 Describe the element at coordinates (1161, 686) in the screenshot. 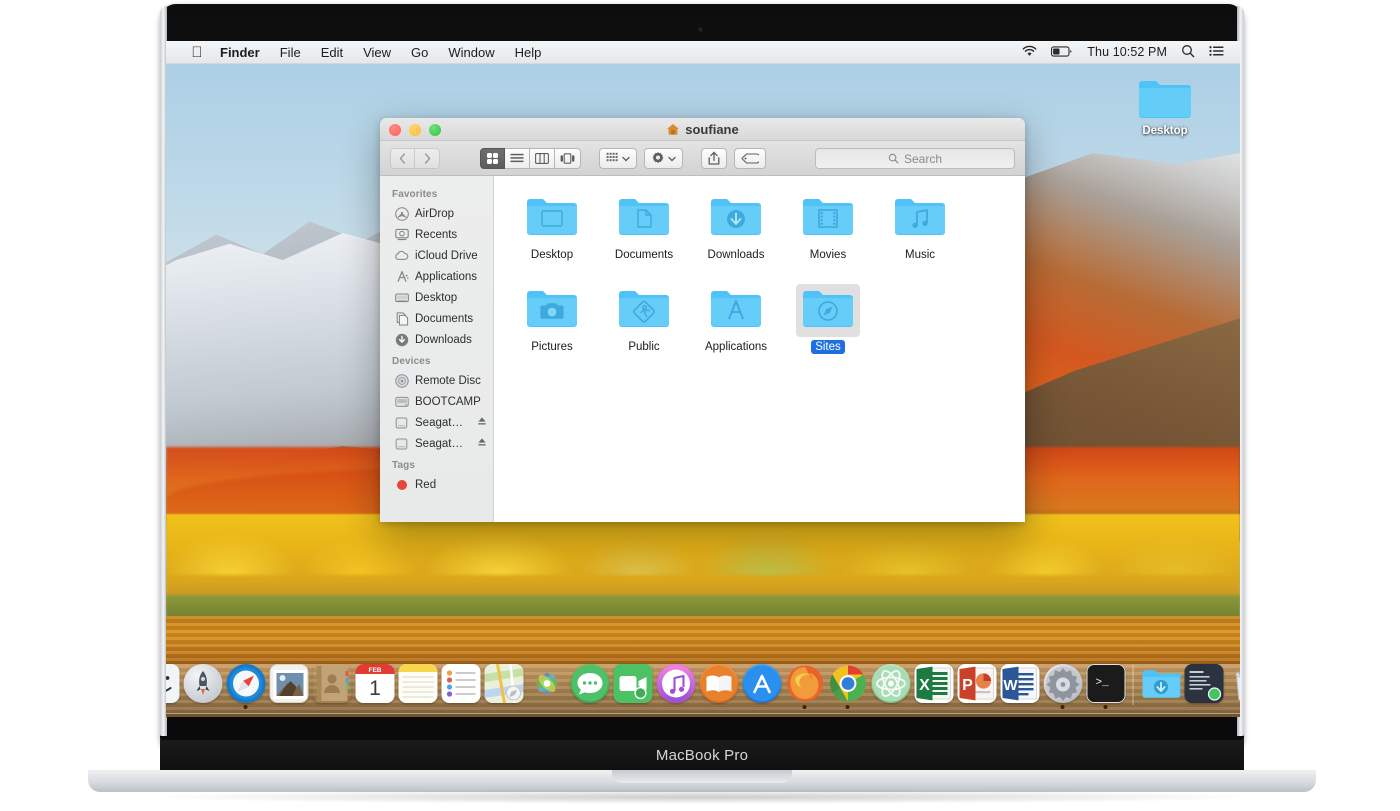

I see `dock-item-downloads-stack` at that location.